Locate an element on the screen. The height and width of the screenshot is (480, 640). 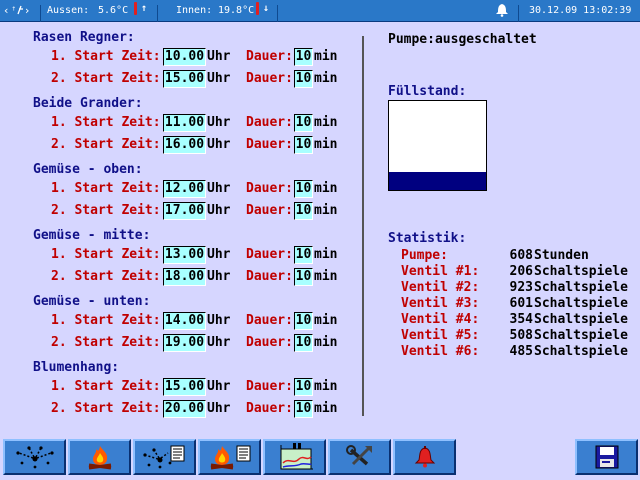
stat-label: Ventil #3: is located at coordinates (440, 303).